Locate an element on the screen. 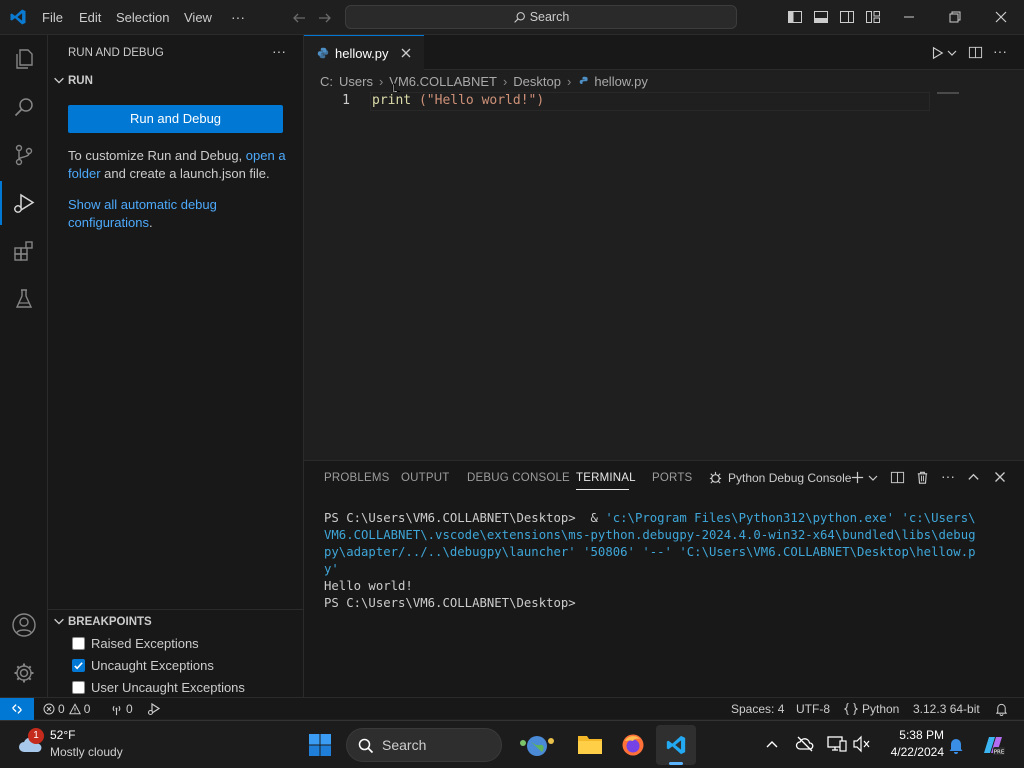 The width and height of the screenshot is (1024, 768). customize-layout-icon is located at coordinates (873, 17).